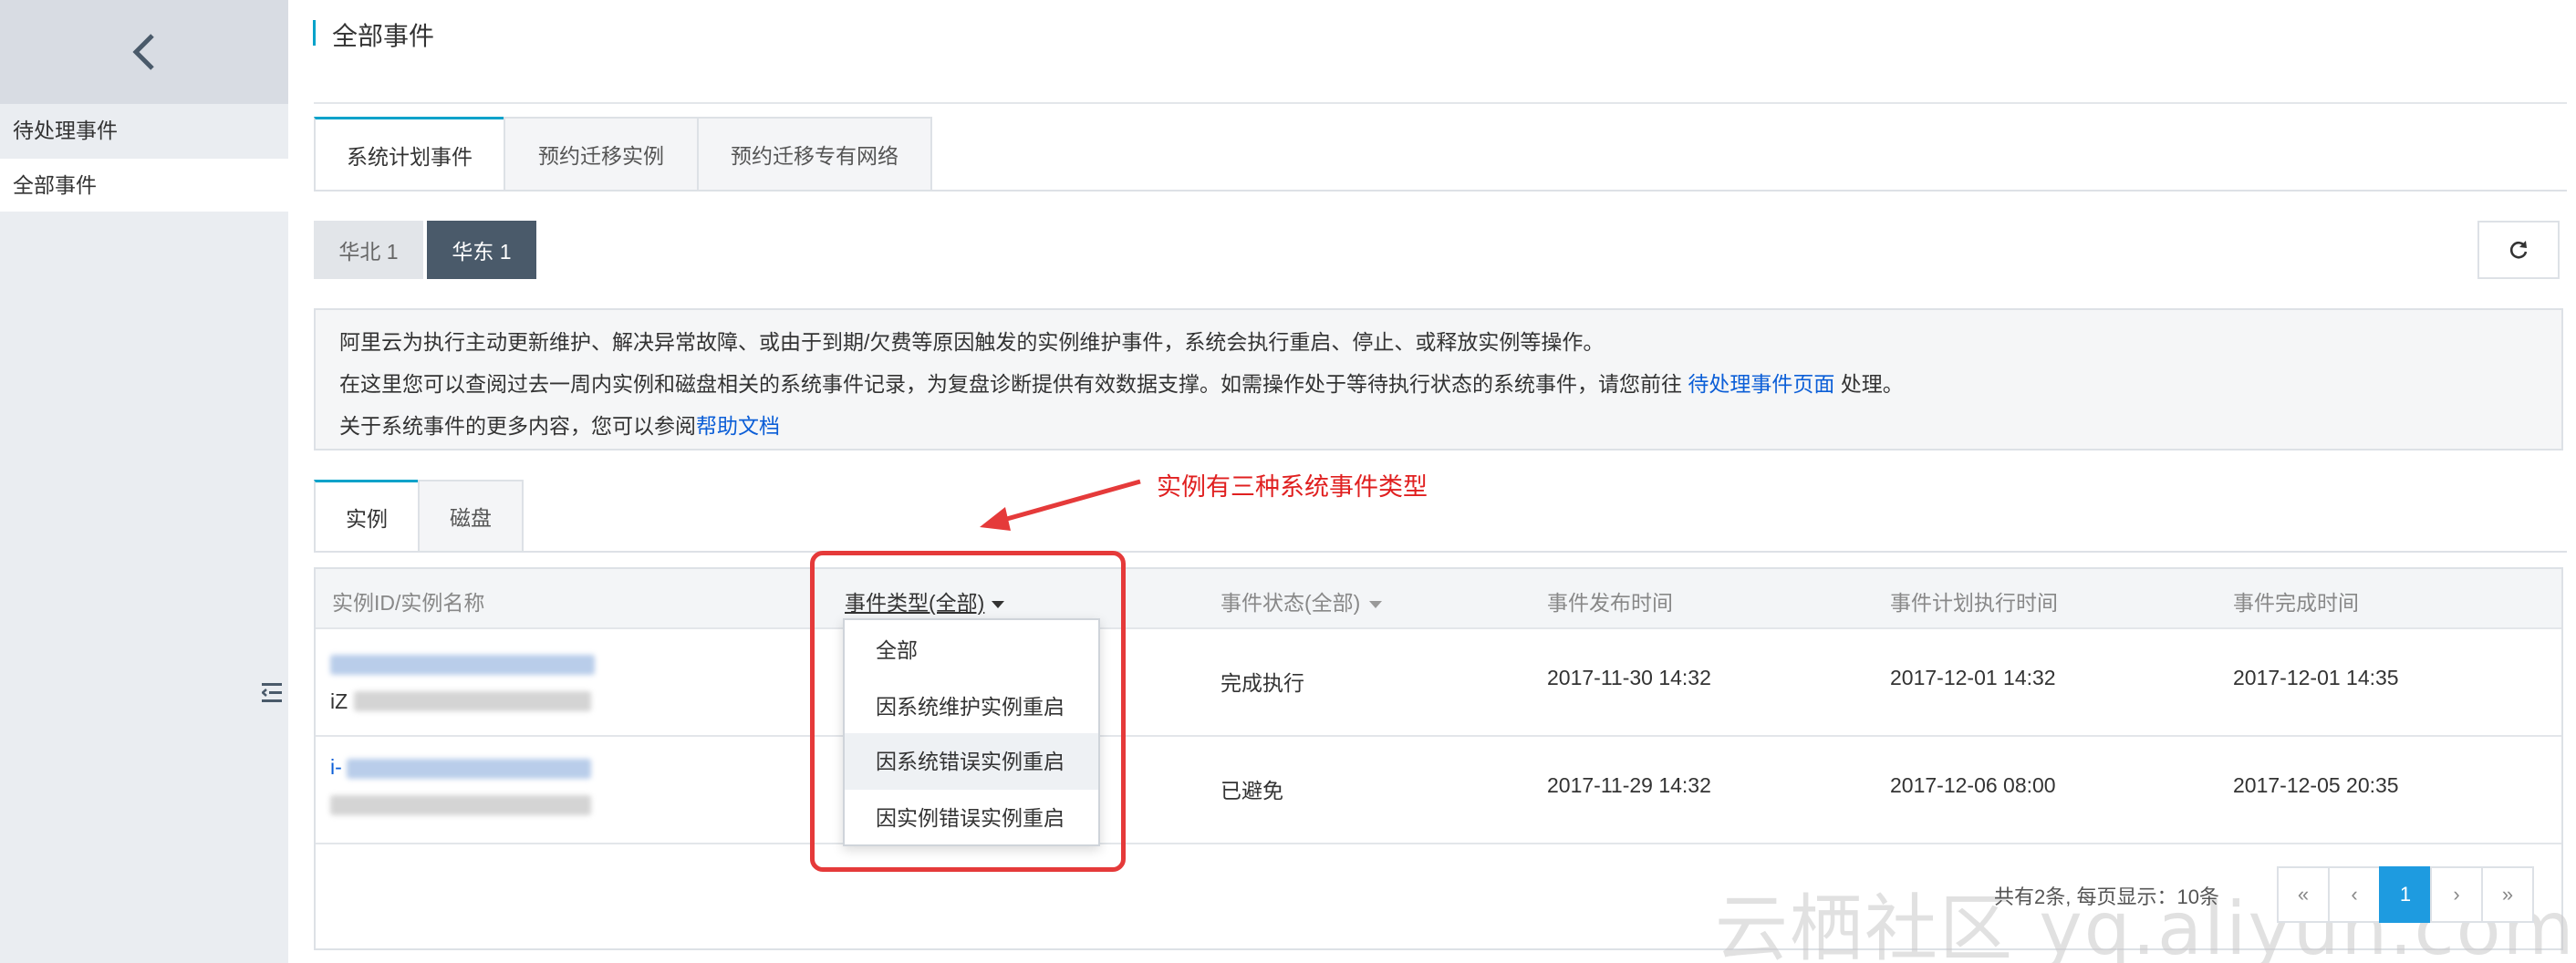 The height and width of the screenshot is (963, 2576). I want to click on event-status: 已避免, so click(1251, 790).